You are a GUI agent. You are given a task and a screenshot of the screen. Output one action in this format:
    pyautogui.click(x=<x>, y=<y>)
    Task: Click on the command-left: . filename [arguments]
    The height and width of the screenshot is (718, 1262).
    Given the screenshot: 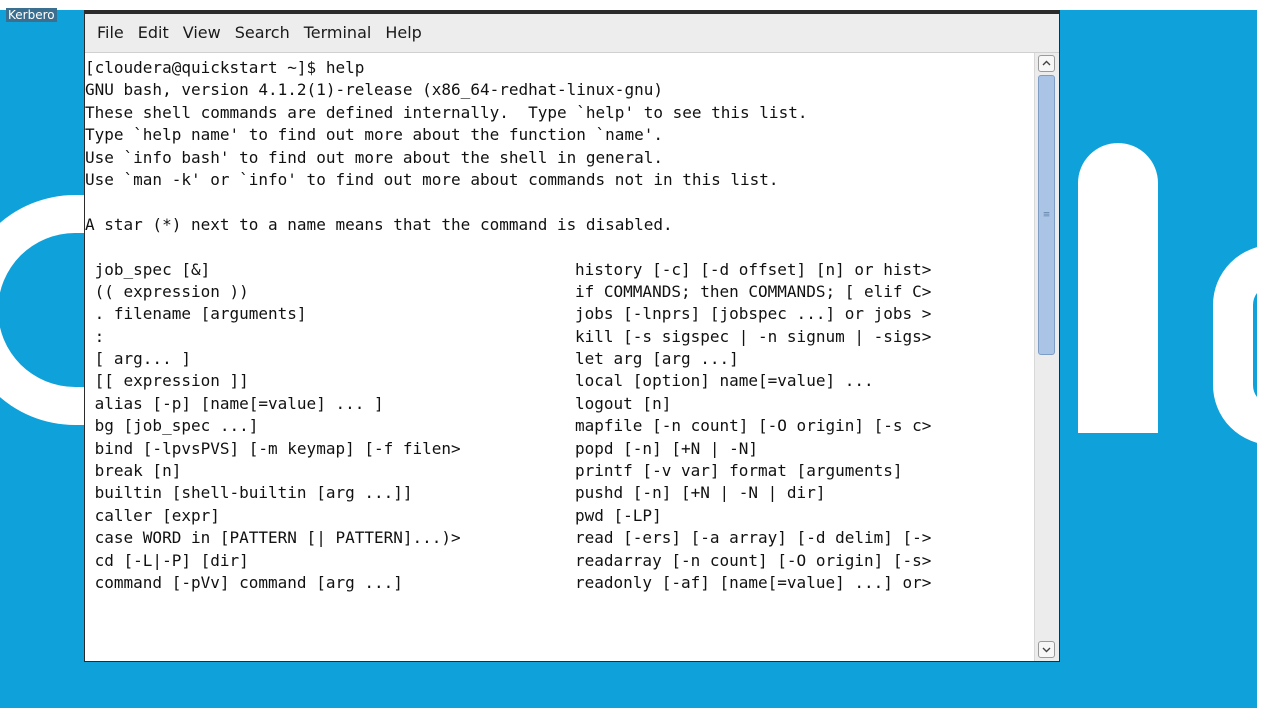 What is the action you would take?
    pyautogui.click(x=196, y=314)
    